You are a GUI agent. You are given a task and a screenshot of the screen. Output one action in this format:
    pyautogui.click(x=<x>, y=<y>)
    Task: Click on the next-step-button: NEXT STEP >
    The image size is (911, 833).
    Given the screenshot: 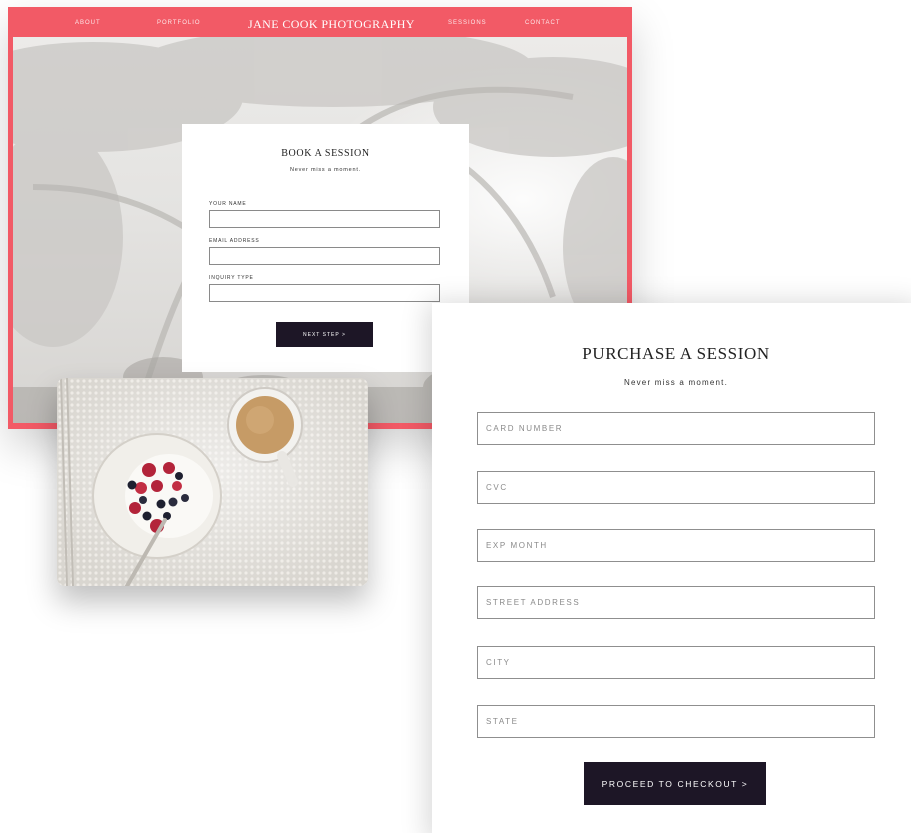 What is the action you would take?
    pyautogui.click(x=324, y=334)
    